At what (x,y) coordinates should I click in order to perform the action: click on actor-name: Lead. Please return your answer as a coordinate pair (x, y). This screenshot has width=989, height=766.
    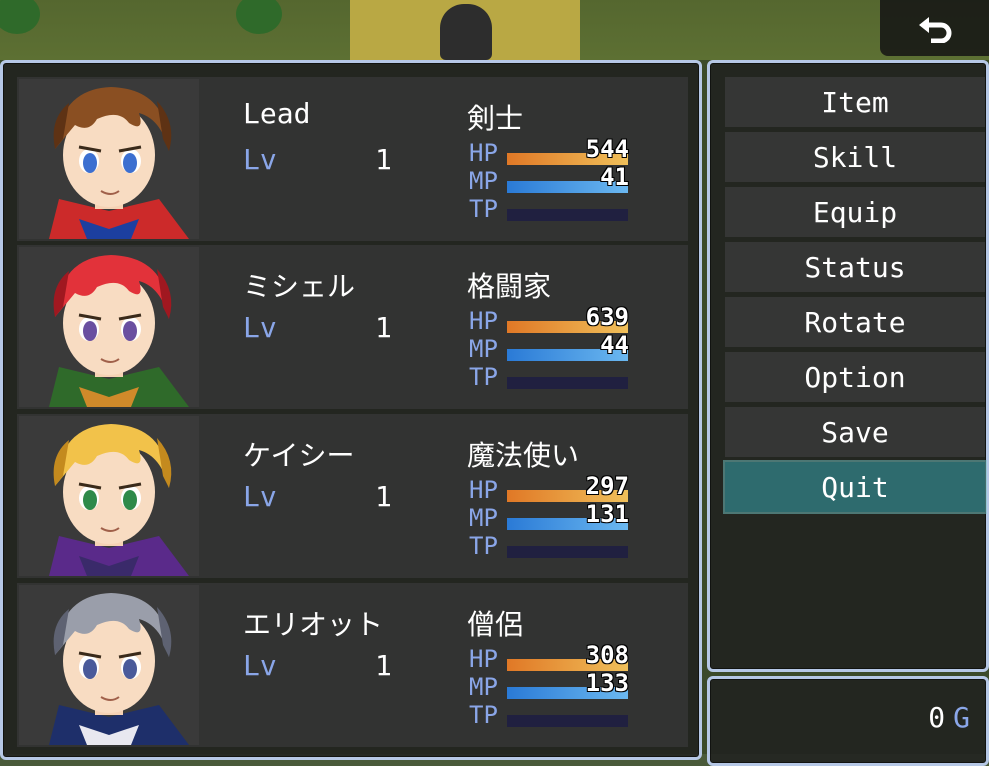
    Looking at the image, I should click on (277, 113).